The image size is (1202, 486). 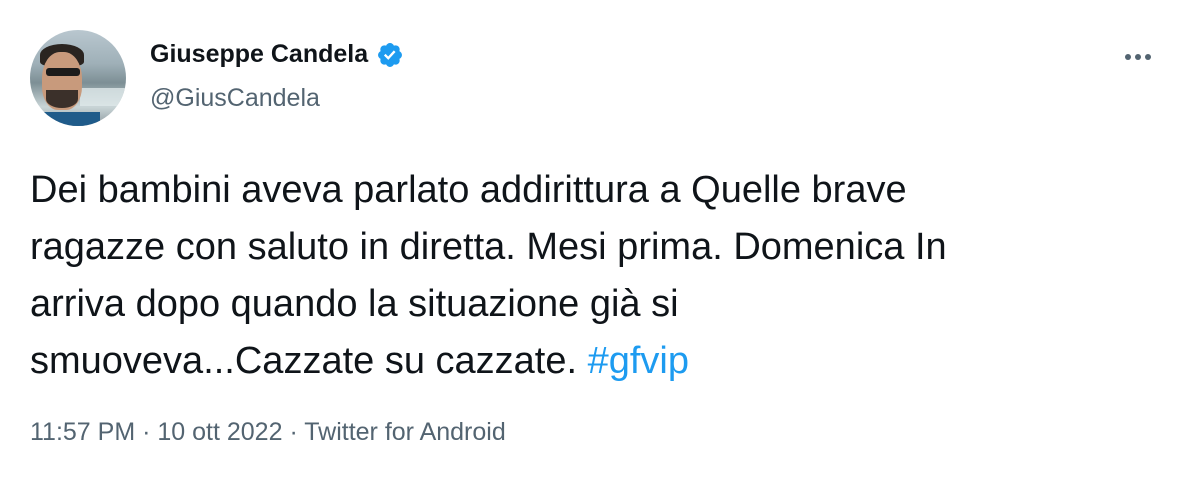 I want to click on tweet-date: 10 ott 2022, so click(x=219, y=432).